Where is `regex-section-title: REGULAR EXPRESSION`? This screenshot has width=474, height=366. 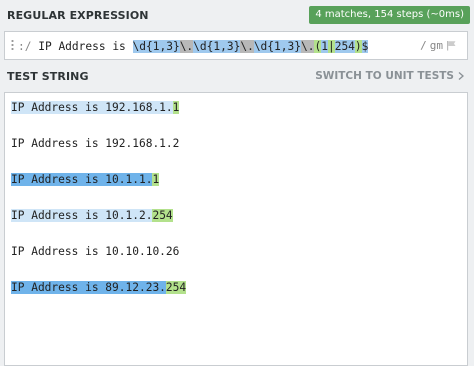
regex-section-title: REGULAR EXPRESSION is located at coordinates (78, 15).